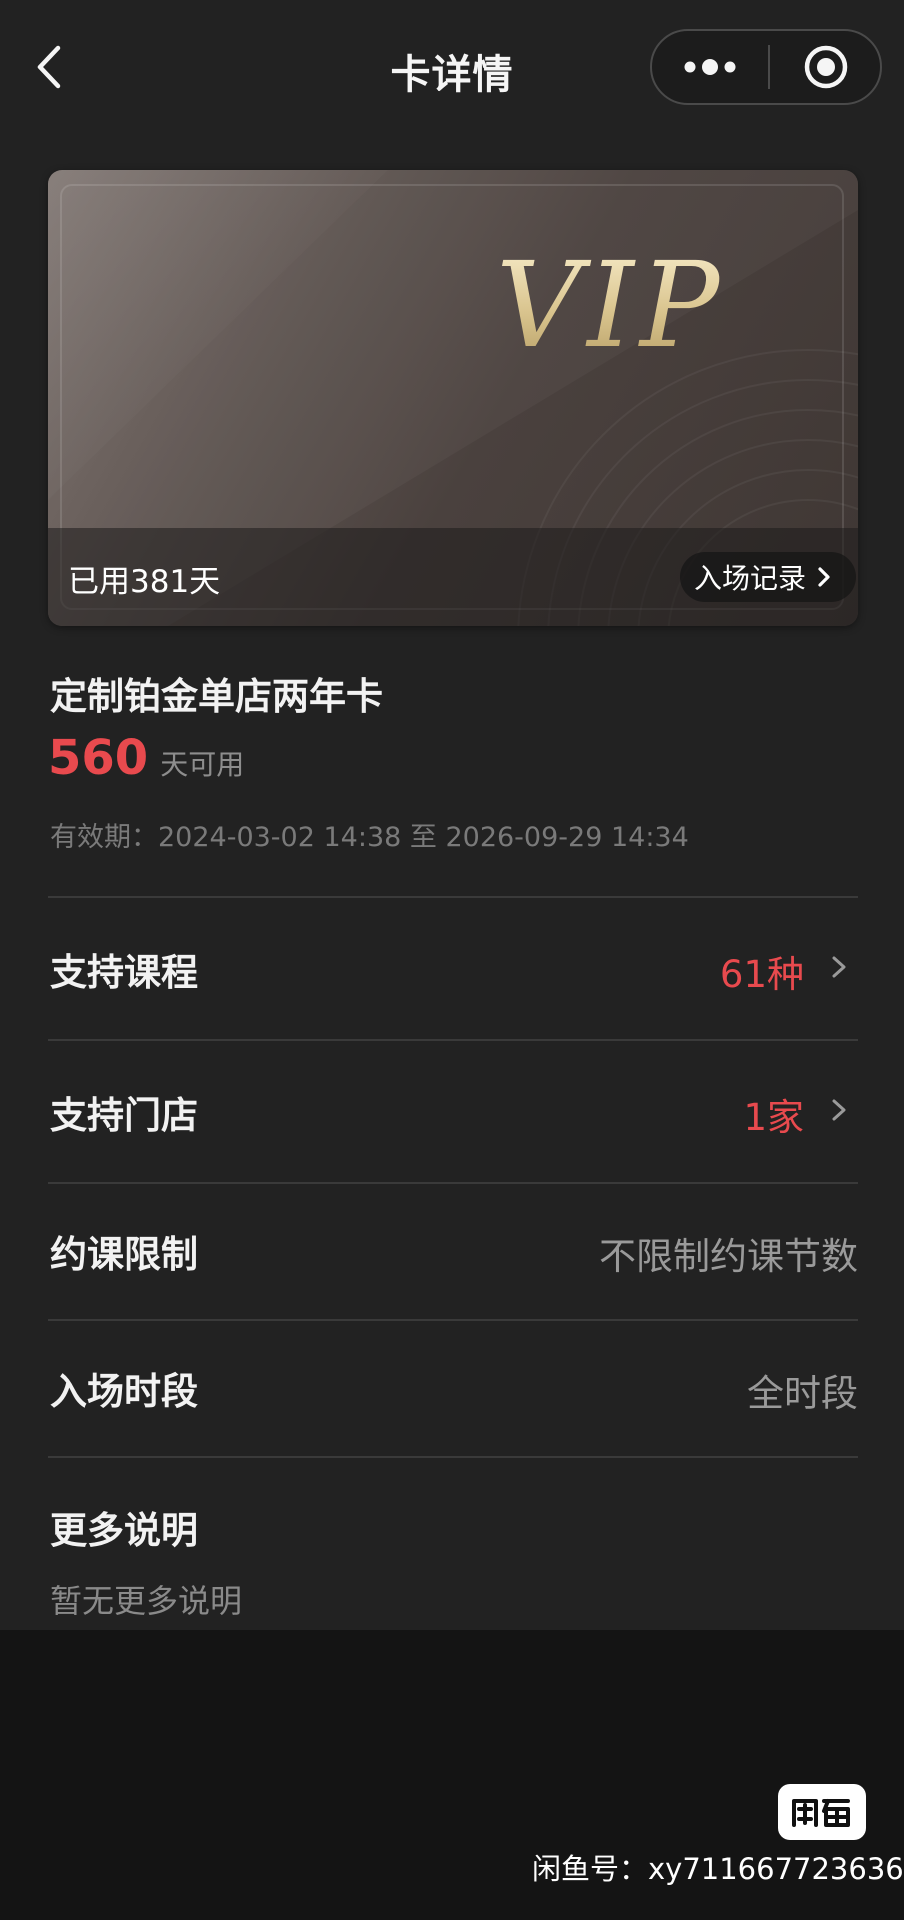 This screenshot has height=1920, width=904. Describe the element at coordinates (146, 1601) in the screenshot. I see `more-info-description: 暂无更多说明` at that location.